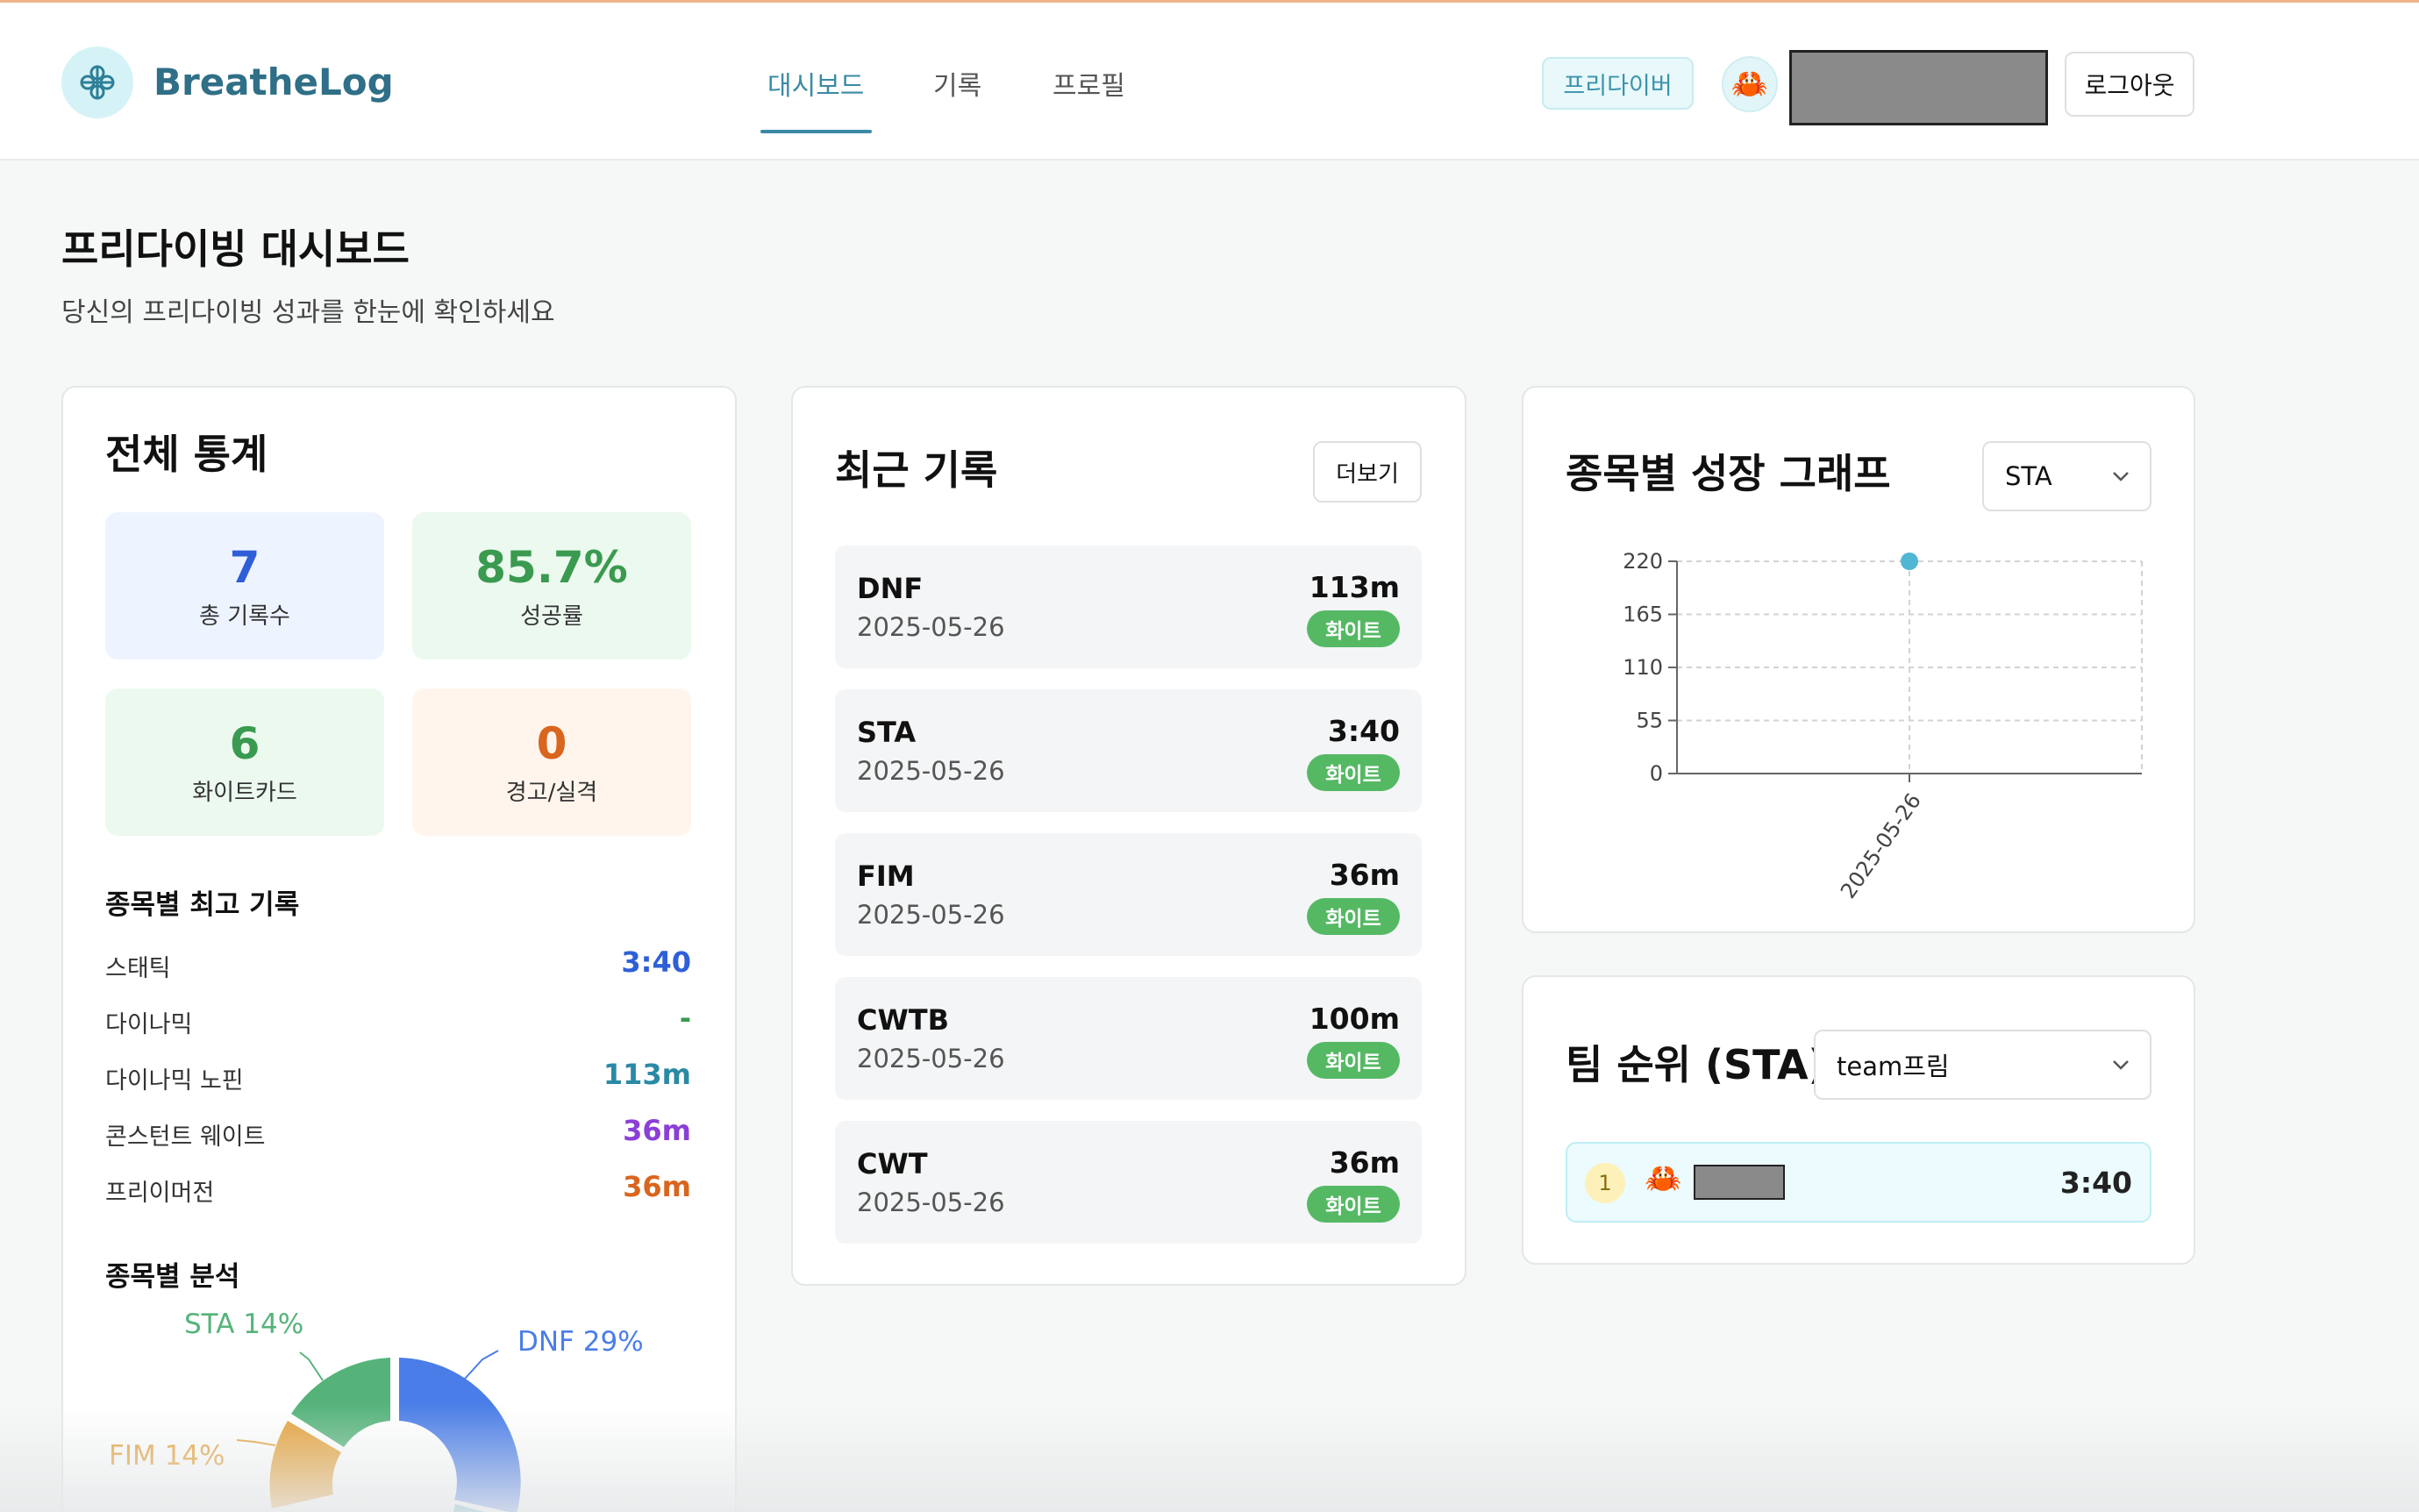 The height and width of the screenshot is (1512, 2419). Describe the element at coordinates (685, 1019) in the screenshot. I see `best-row-value: -` at that location.